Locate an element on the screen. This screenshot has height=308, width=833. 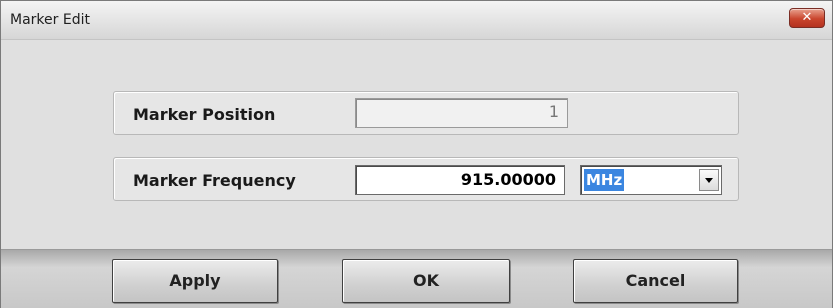
frequency-unit-value: MHz is located at coordinates (604, 180).